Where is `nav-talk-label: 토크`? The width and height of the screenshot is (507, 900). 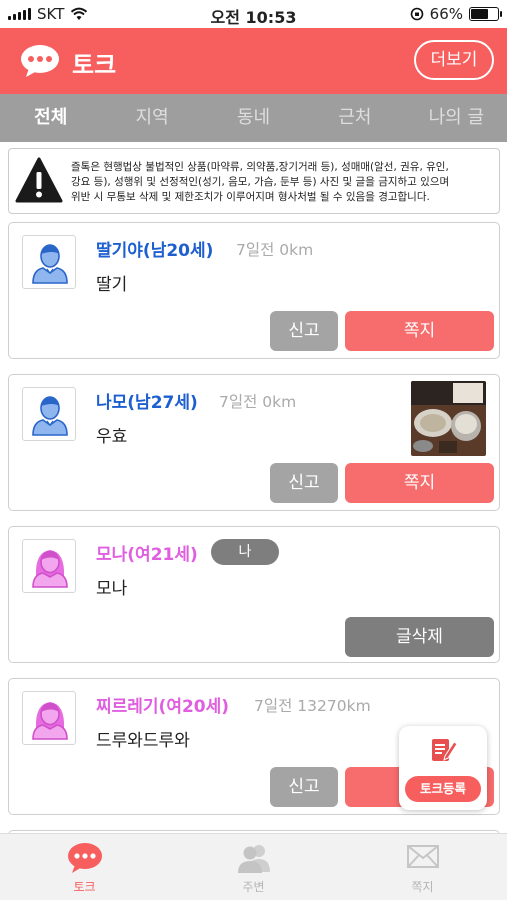 nav-talk-label: 토크 is located at coordinates (84, 887).